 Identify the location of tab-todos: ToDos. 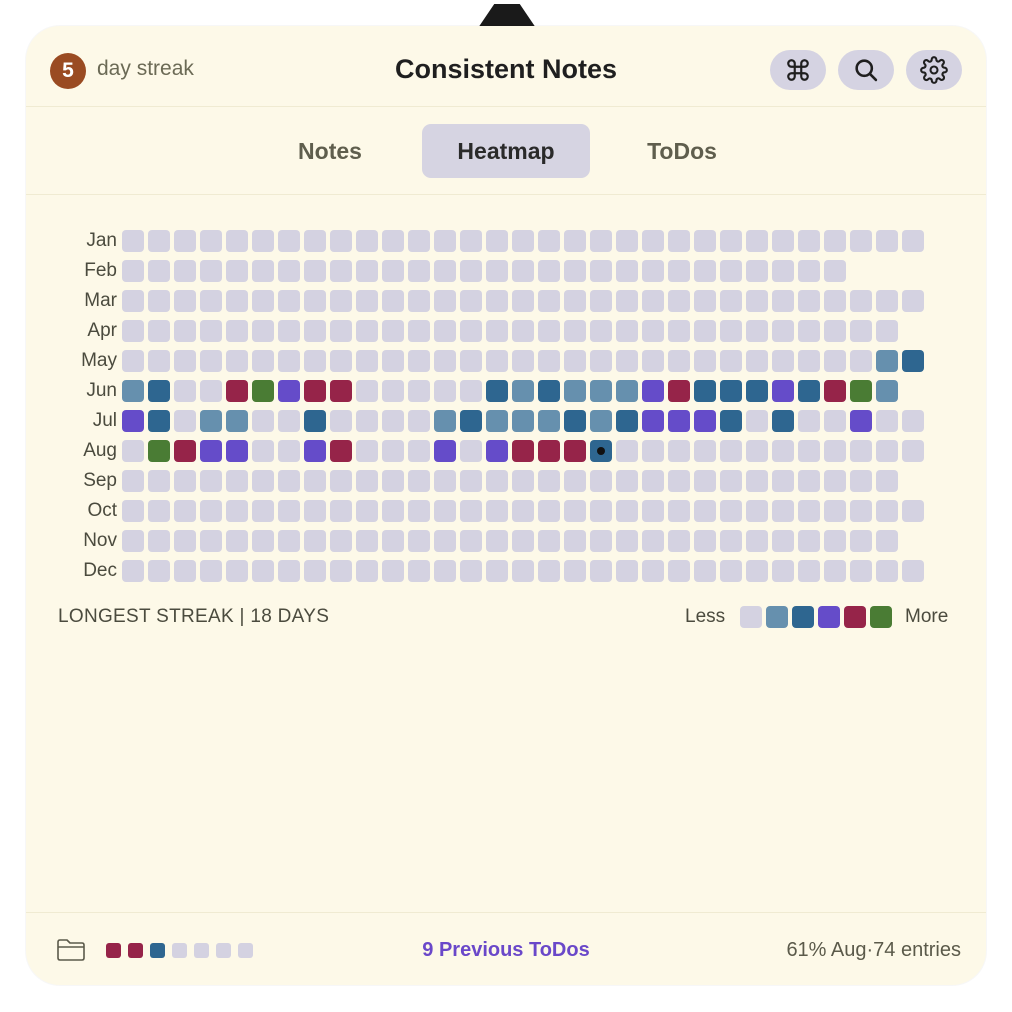
(682, 151).